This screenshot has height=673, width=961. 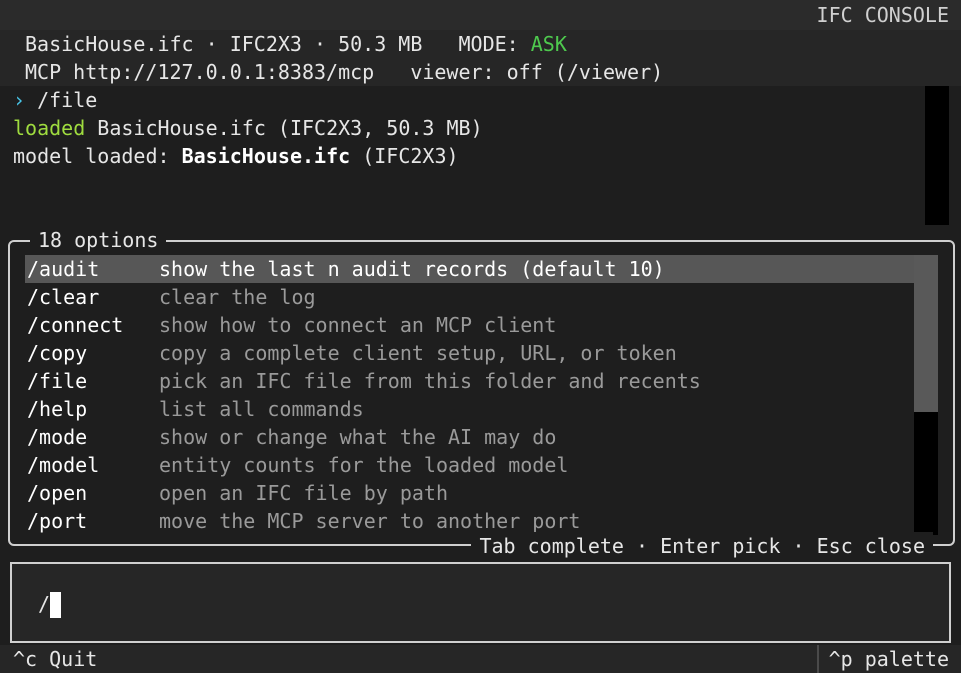 I want to click on option-help: /help list all commands, so click(x=470, y=409).